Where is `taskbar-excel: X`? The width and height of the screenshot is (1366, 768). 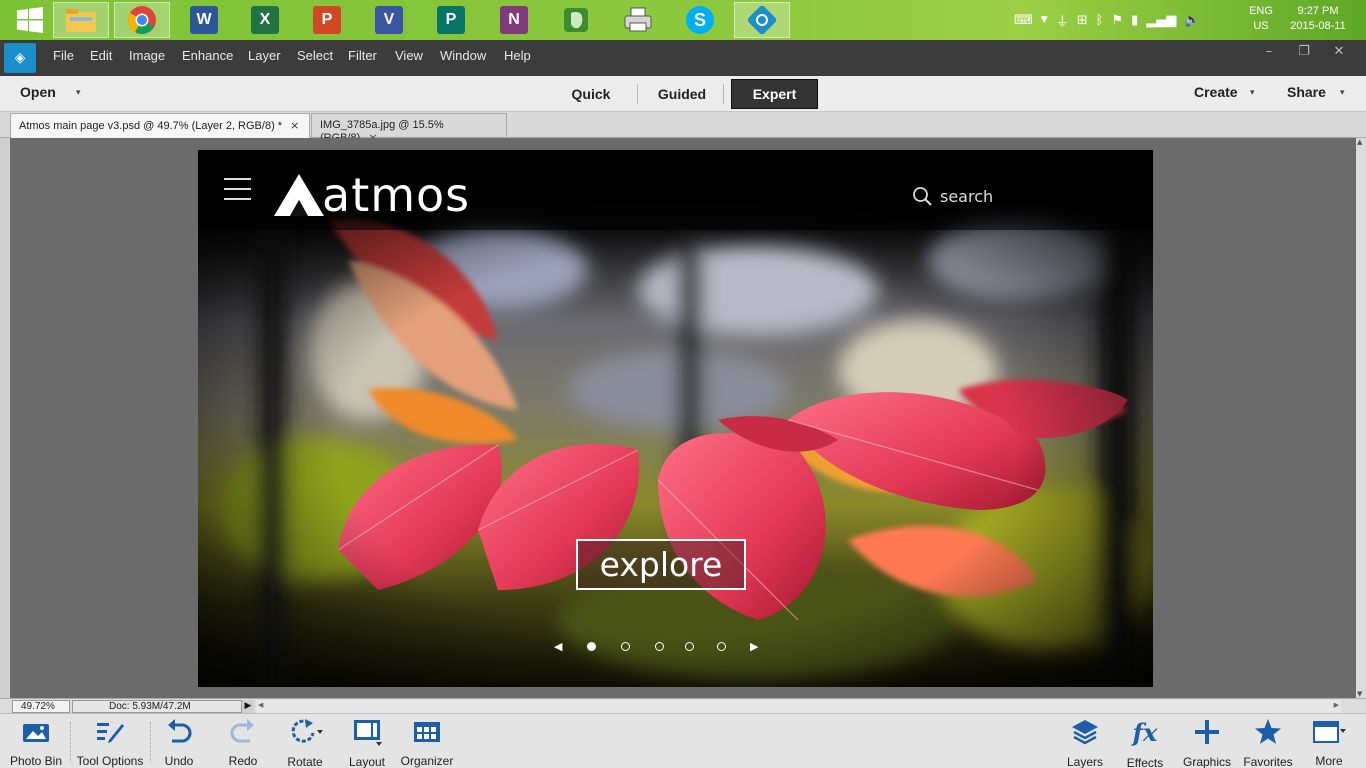
taskbar-excel: X is located at coordinates (265, 20).